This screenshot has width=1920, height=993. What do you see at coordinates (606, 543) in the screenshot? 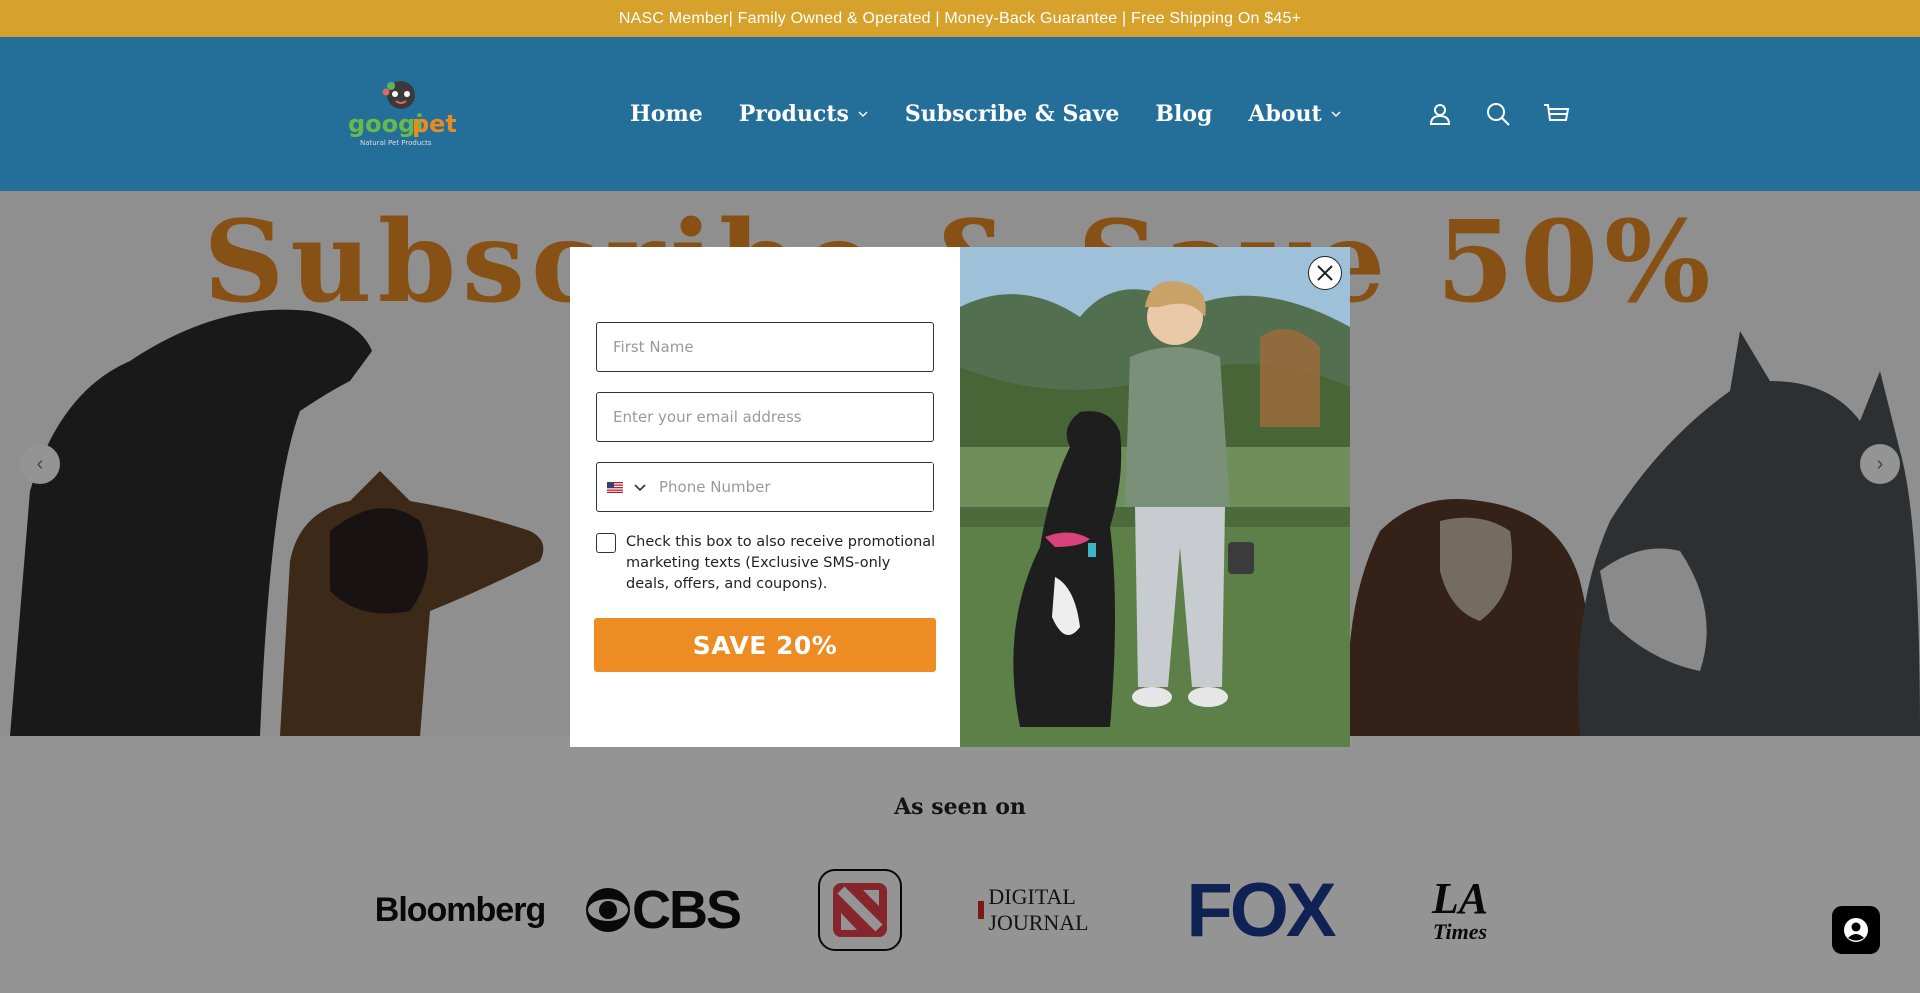
I see `sms-consent-checkbox` at bounding box center [606, 543].